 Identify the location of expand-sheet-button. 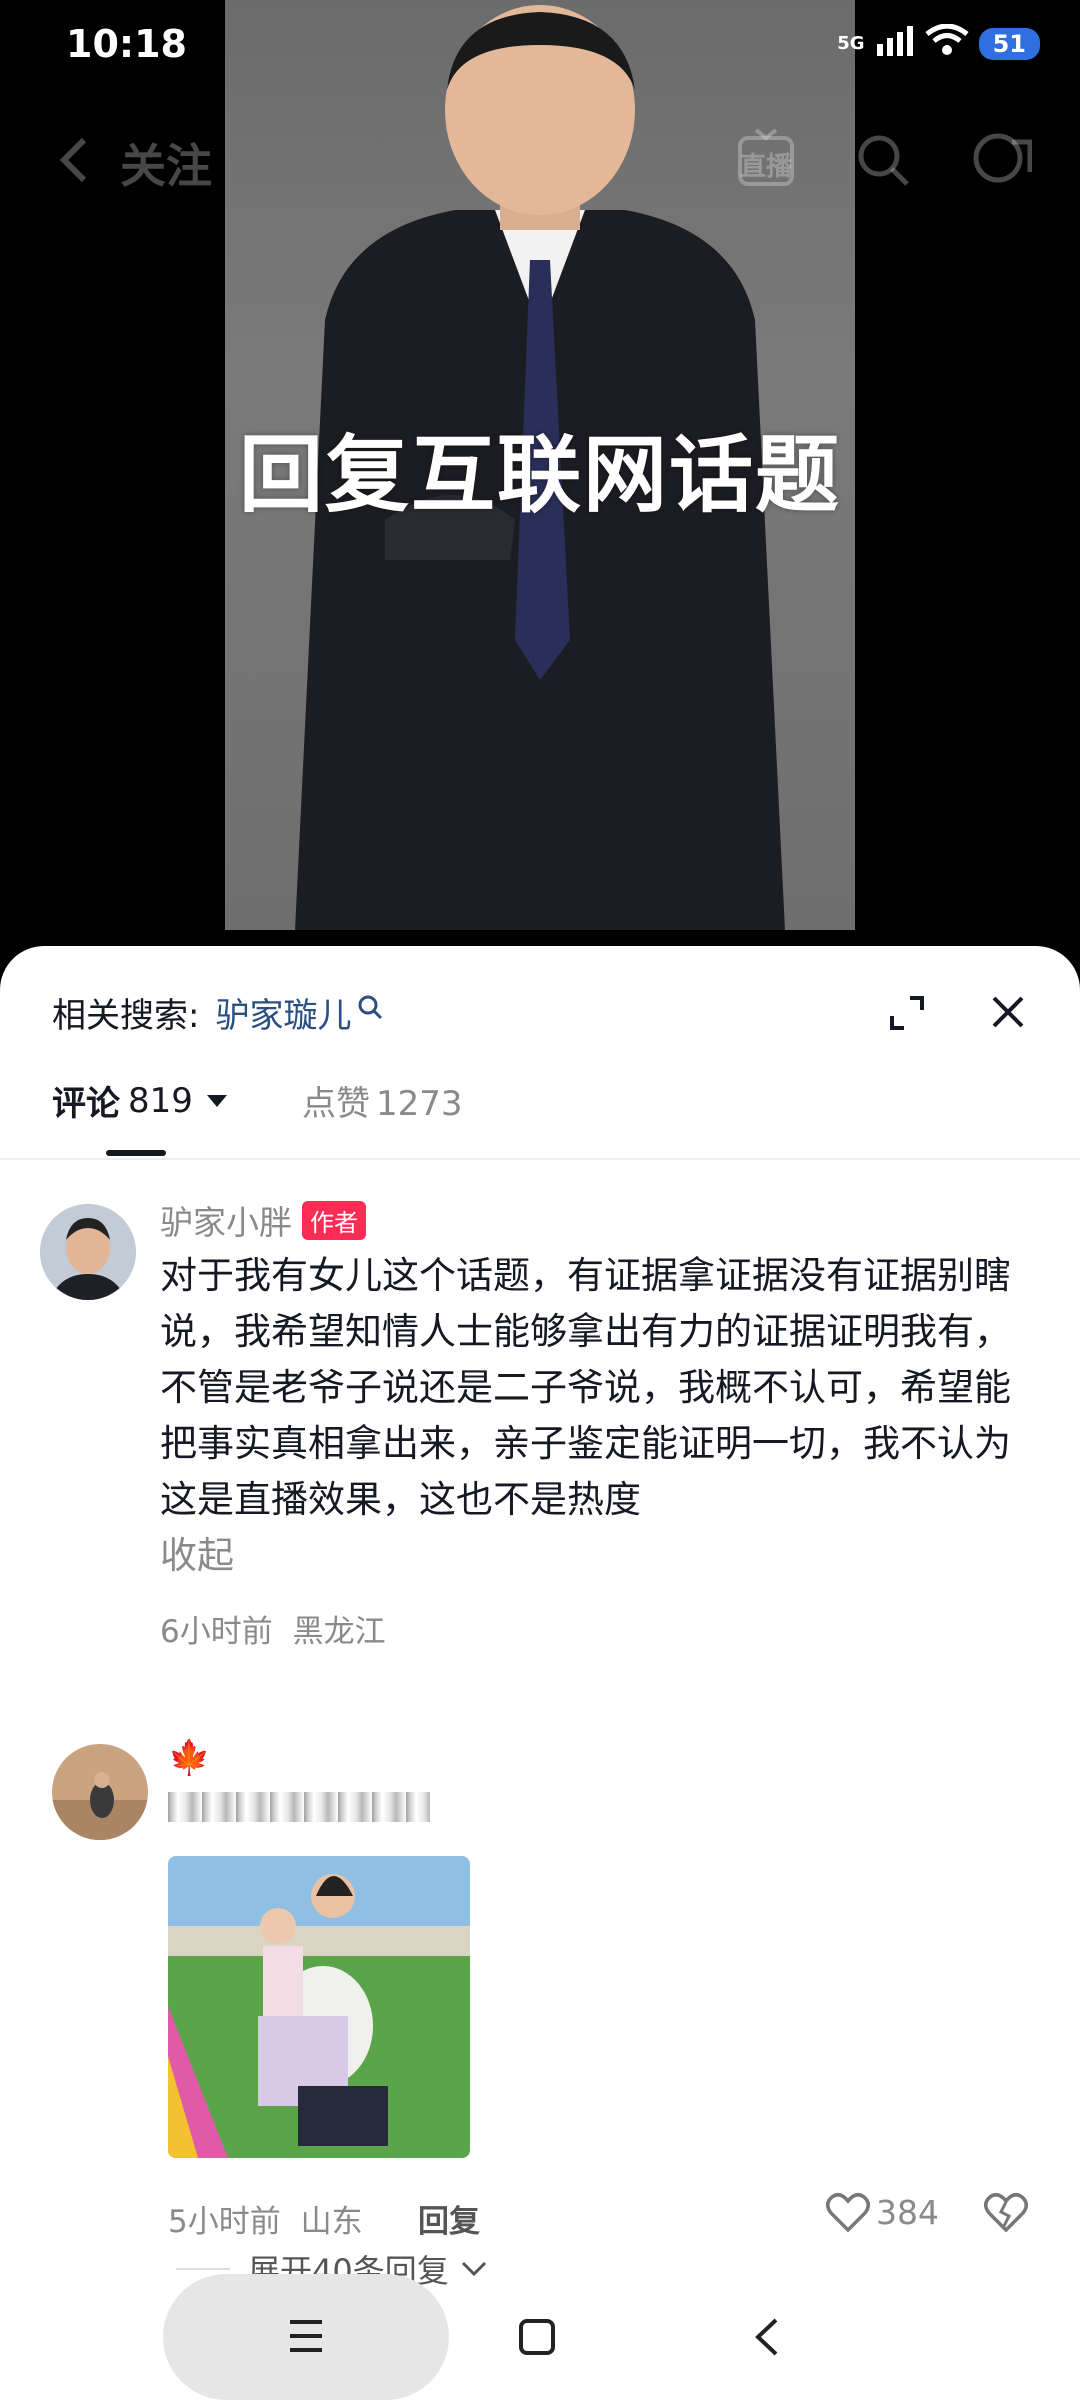
(907, 1015).